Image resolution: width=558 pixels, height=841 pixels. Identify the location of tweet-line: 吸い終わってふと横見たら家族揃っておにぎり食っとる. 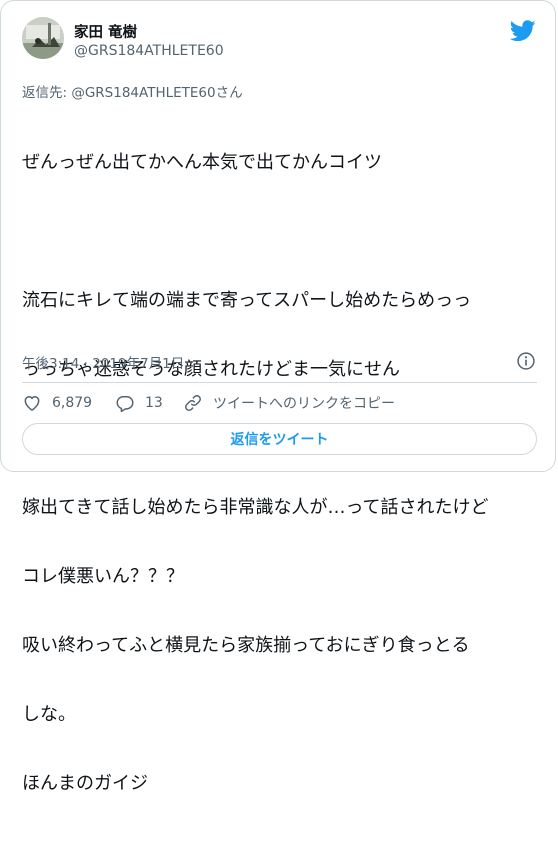
(246, 645).